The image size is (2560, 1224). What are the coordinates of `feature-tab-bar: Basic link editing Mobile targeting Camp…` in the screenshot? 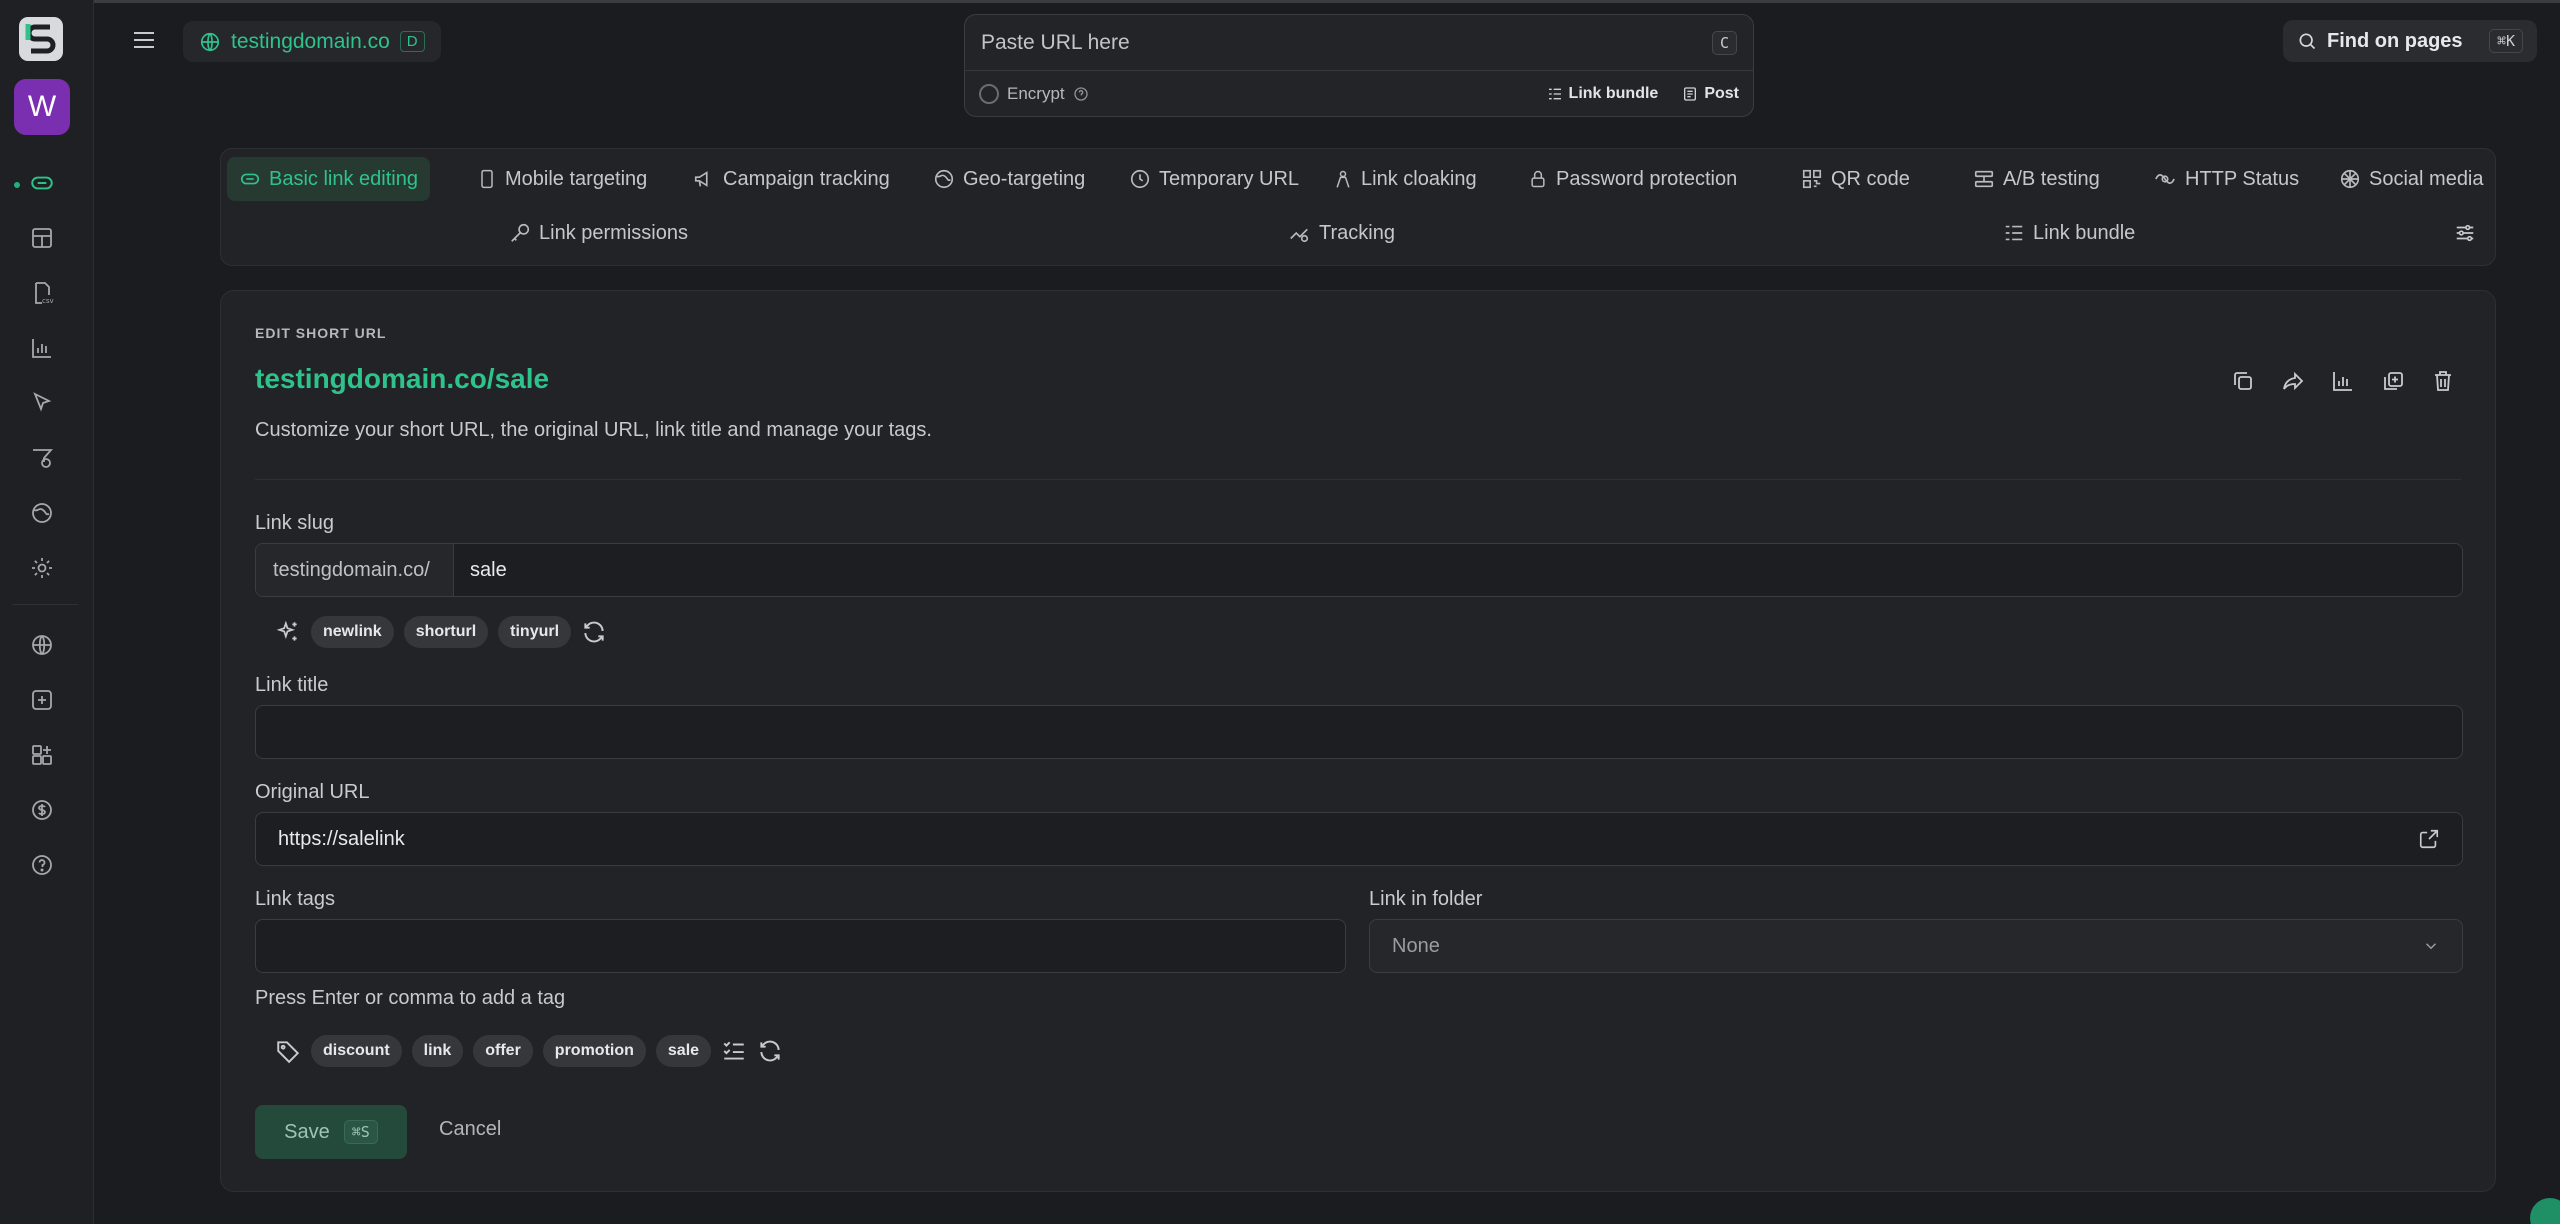 It's located at (1358, 207).